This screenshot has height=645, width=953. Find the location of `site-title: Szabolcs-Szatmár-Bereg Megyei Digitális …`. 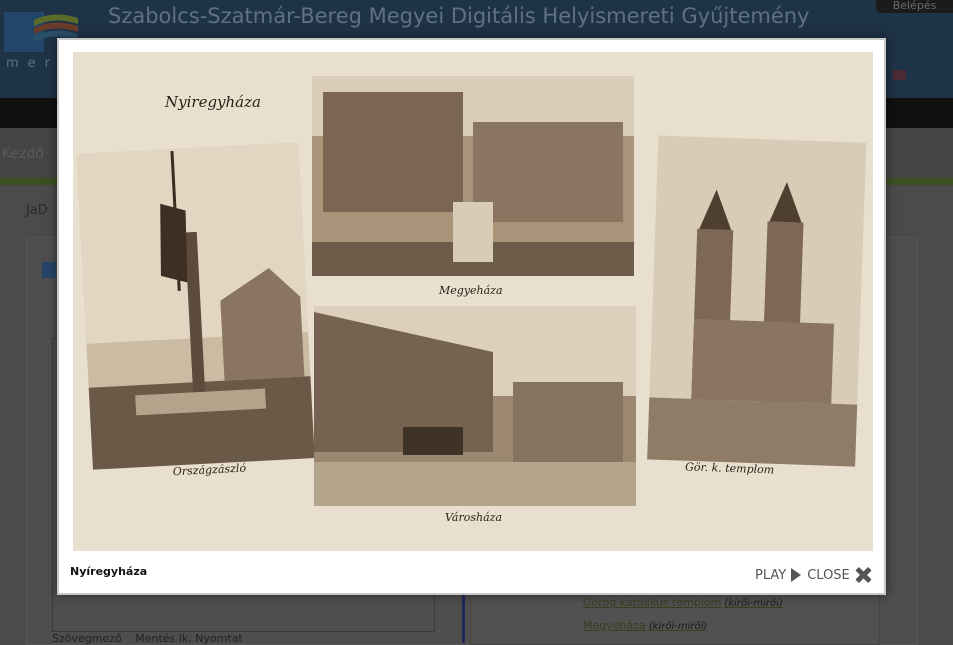

site-title: Szabolcs-Szatmár-Bereg Megyei Digitális … is located at coordinates (459, 16).